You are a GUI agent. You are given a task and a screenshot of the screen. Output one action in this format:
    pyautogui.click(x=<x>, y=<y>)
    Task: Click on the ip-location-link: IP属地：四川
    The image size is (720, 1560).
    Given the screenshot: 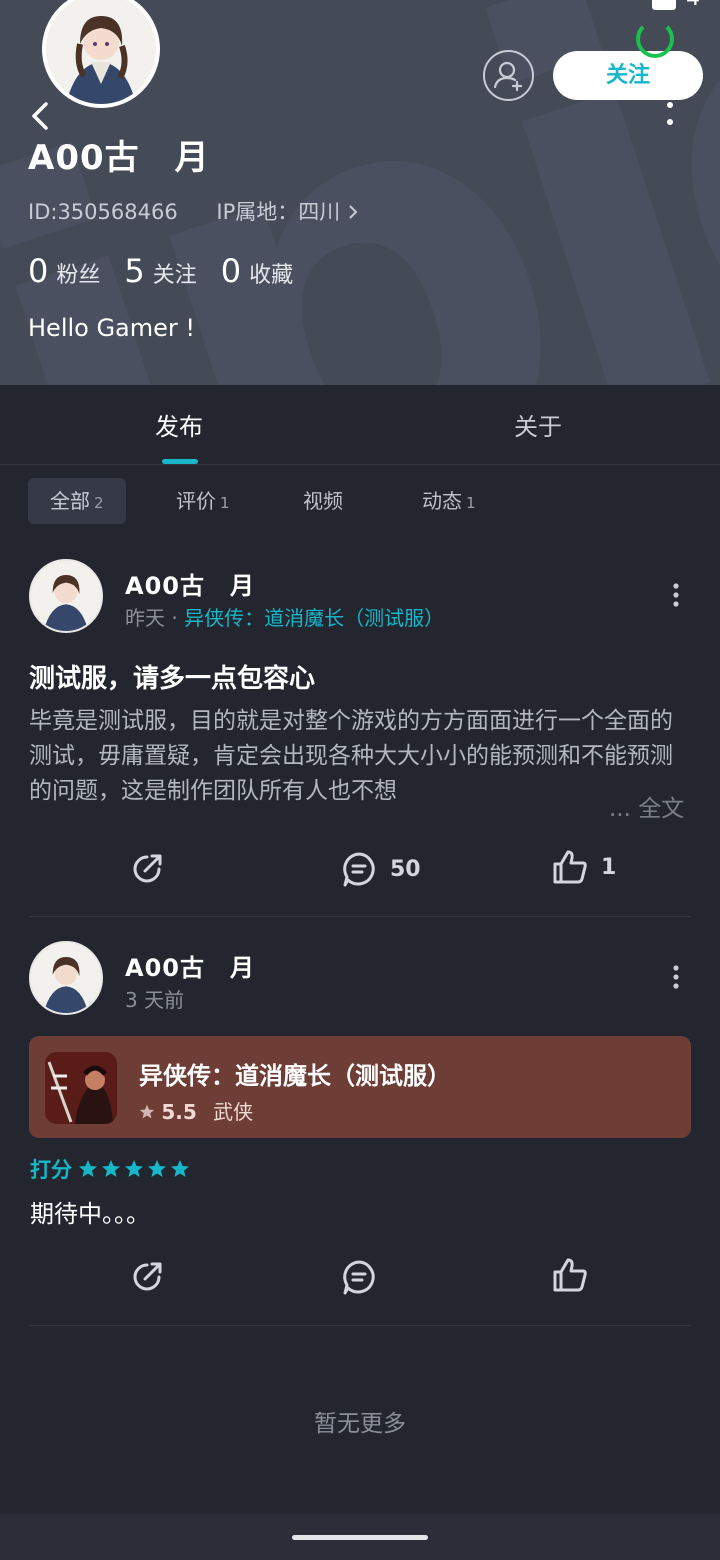 What is the action you would take?
    pyautogui.click(x=287, y=212)
    